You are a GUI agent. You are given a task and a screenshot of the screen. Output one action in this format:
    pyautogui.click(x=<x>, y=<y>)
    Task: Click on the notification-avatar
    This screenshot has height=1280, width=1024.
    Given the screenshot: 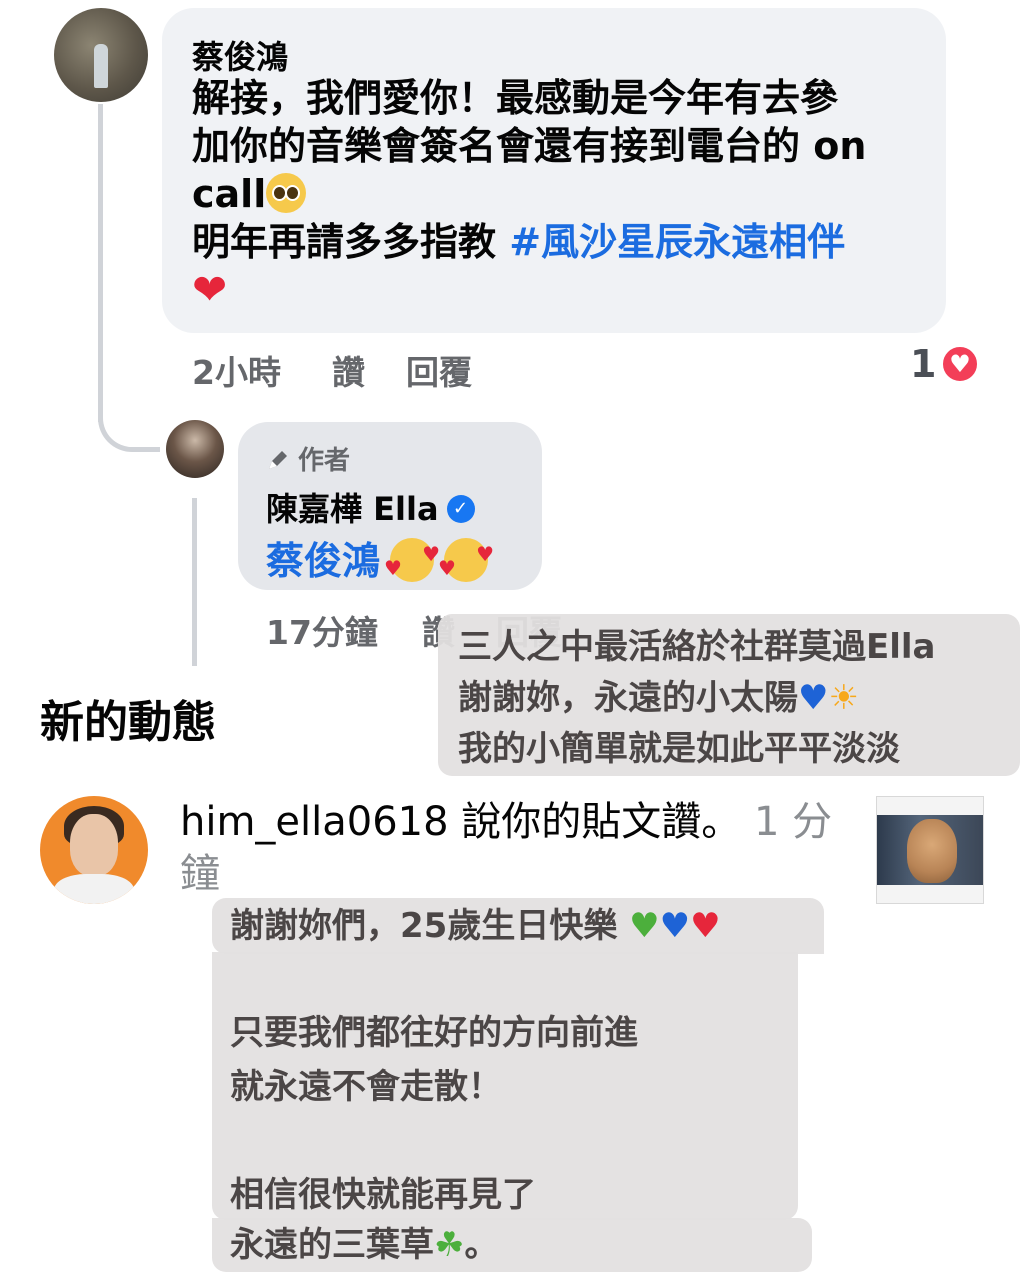 What is the action you would take?
    pyautogui.click(x=94, y=850)
    